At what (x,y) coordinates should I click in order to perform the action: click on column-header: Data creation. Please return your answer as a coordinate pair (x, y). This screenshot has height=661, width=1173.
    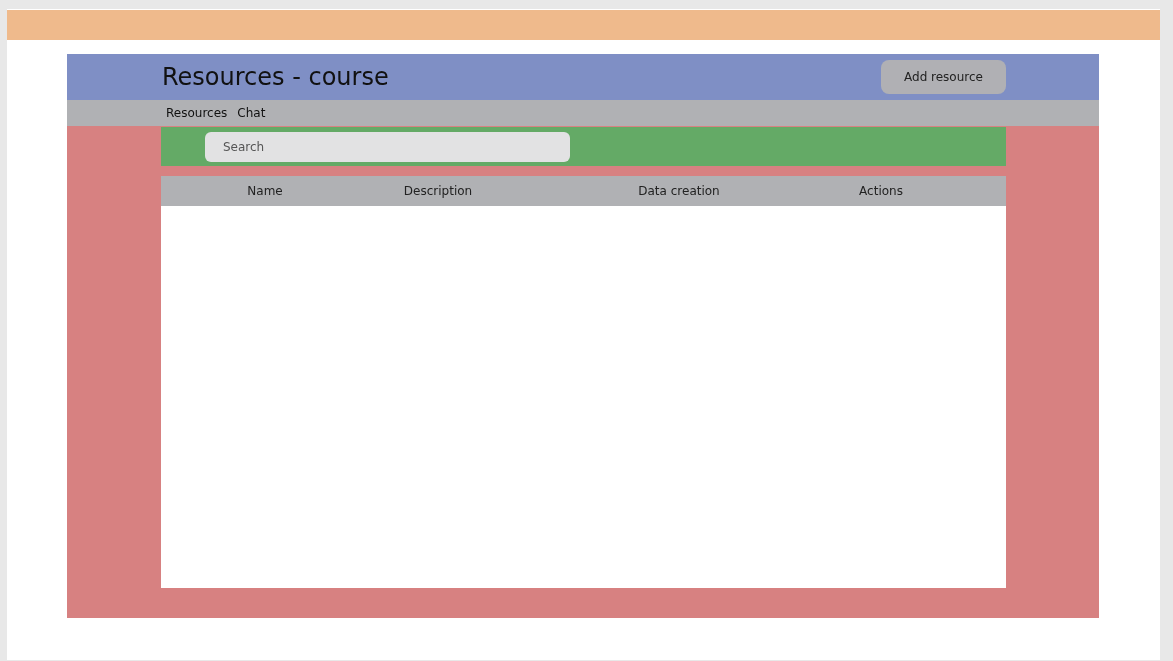
    Looking at the image, I should click on (679, 191).